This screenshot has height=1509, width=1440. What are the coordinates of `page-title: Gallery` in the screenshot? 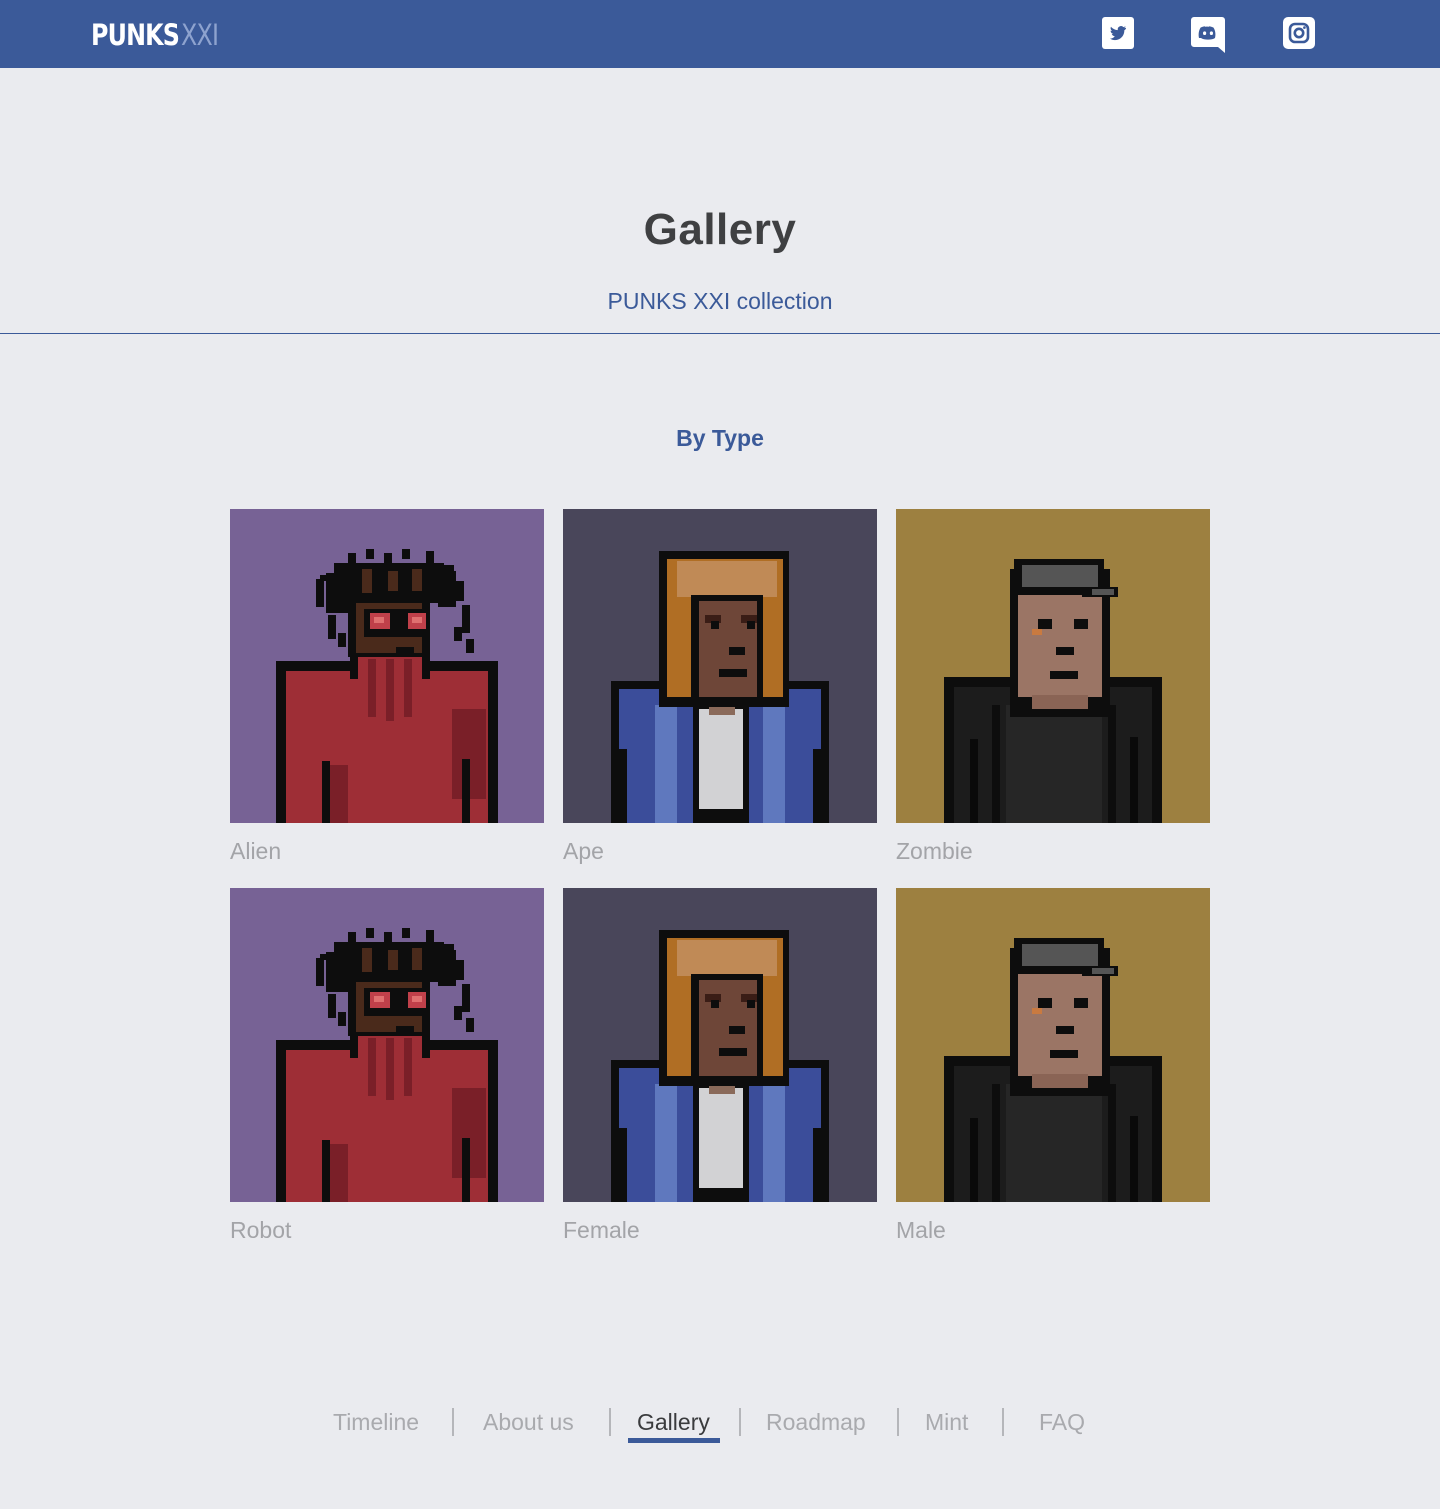 It's located at (720, 229).